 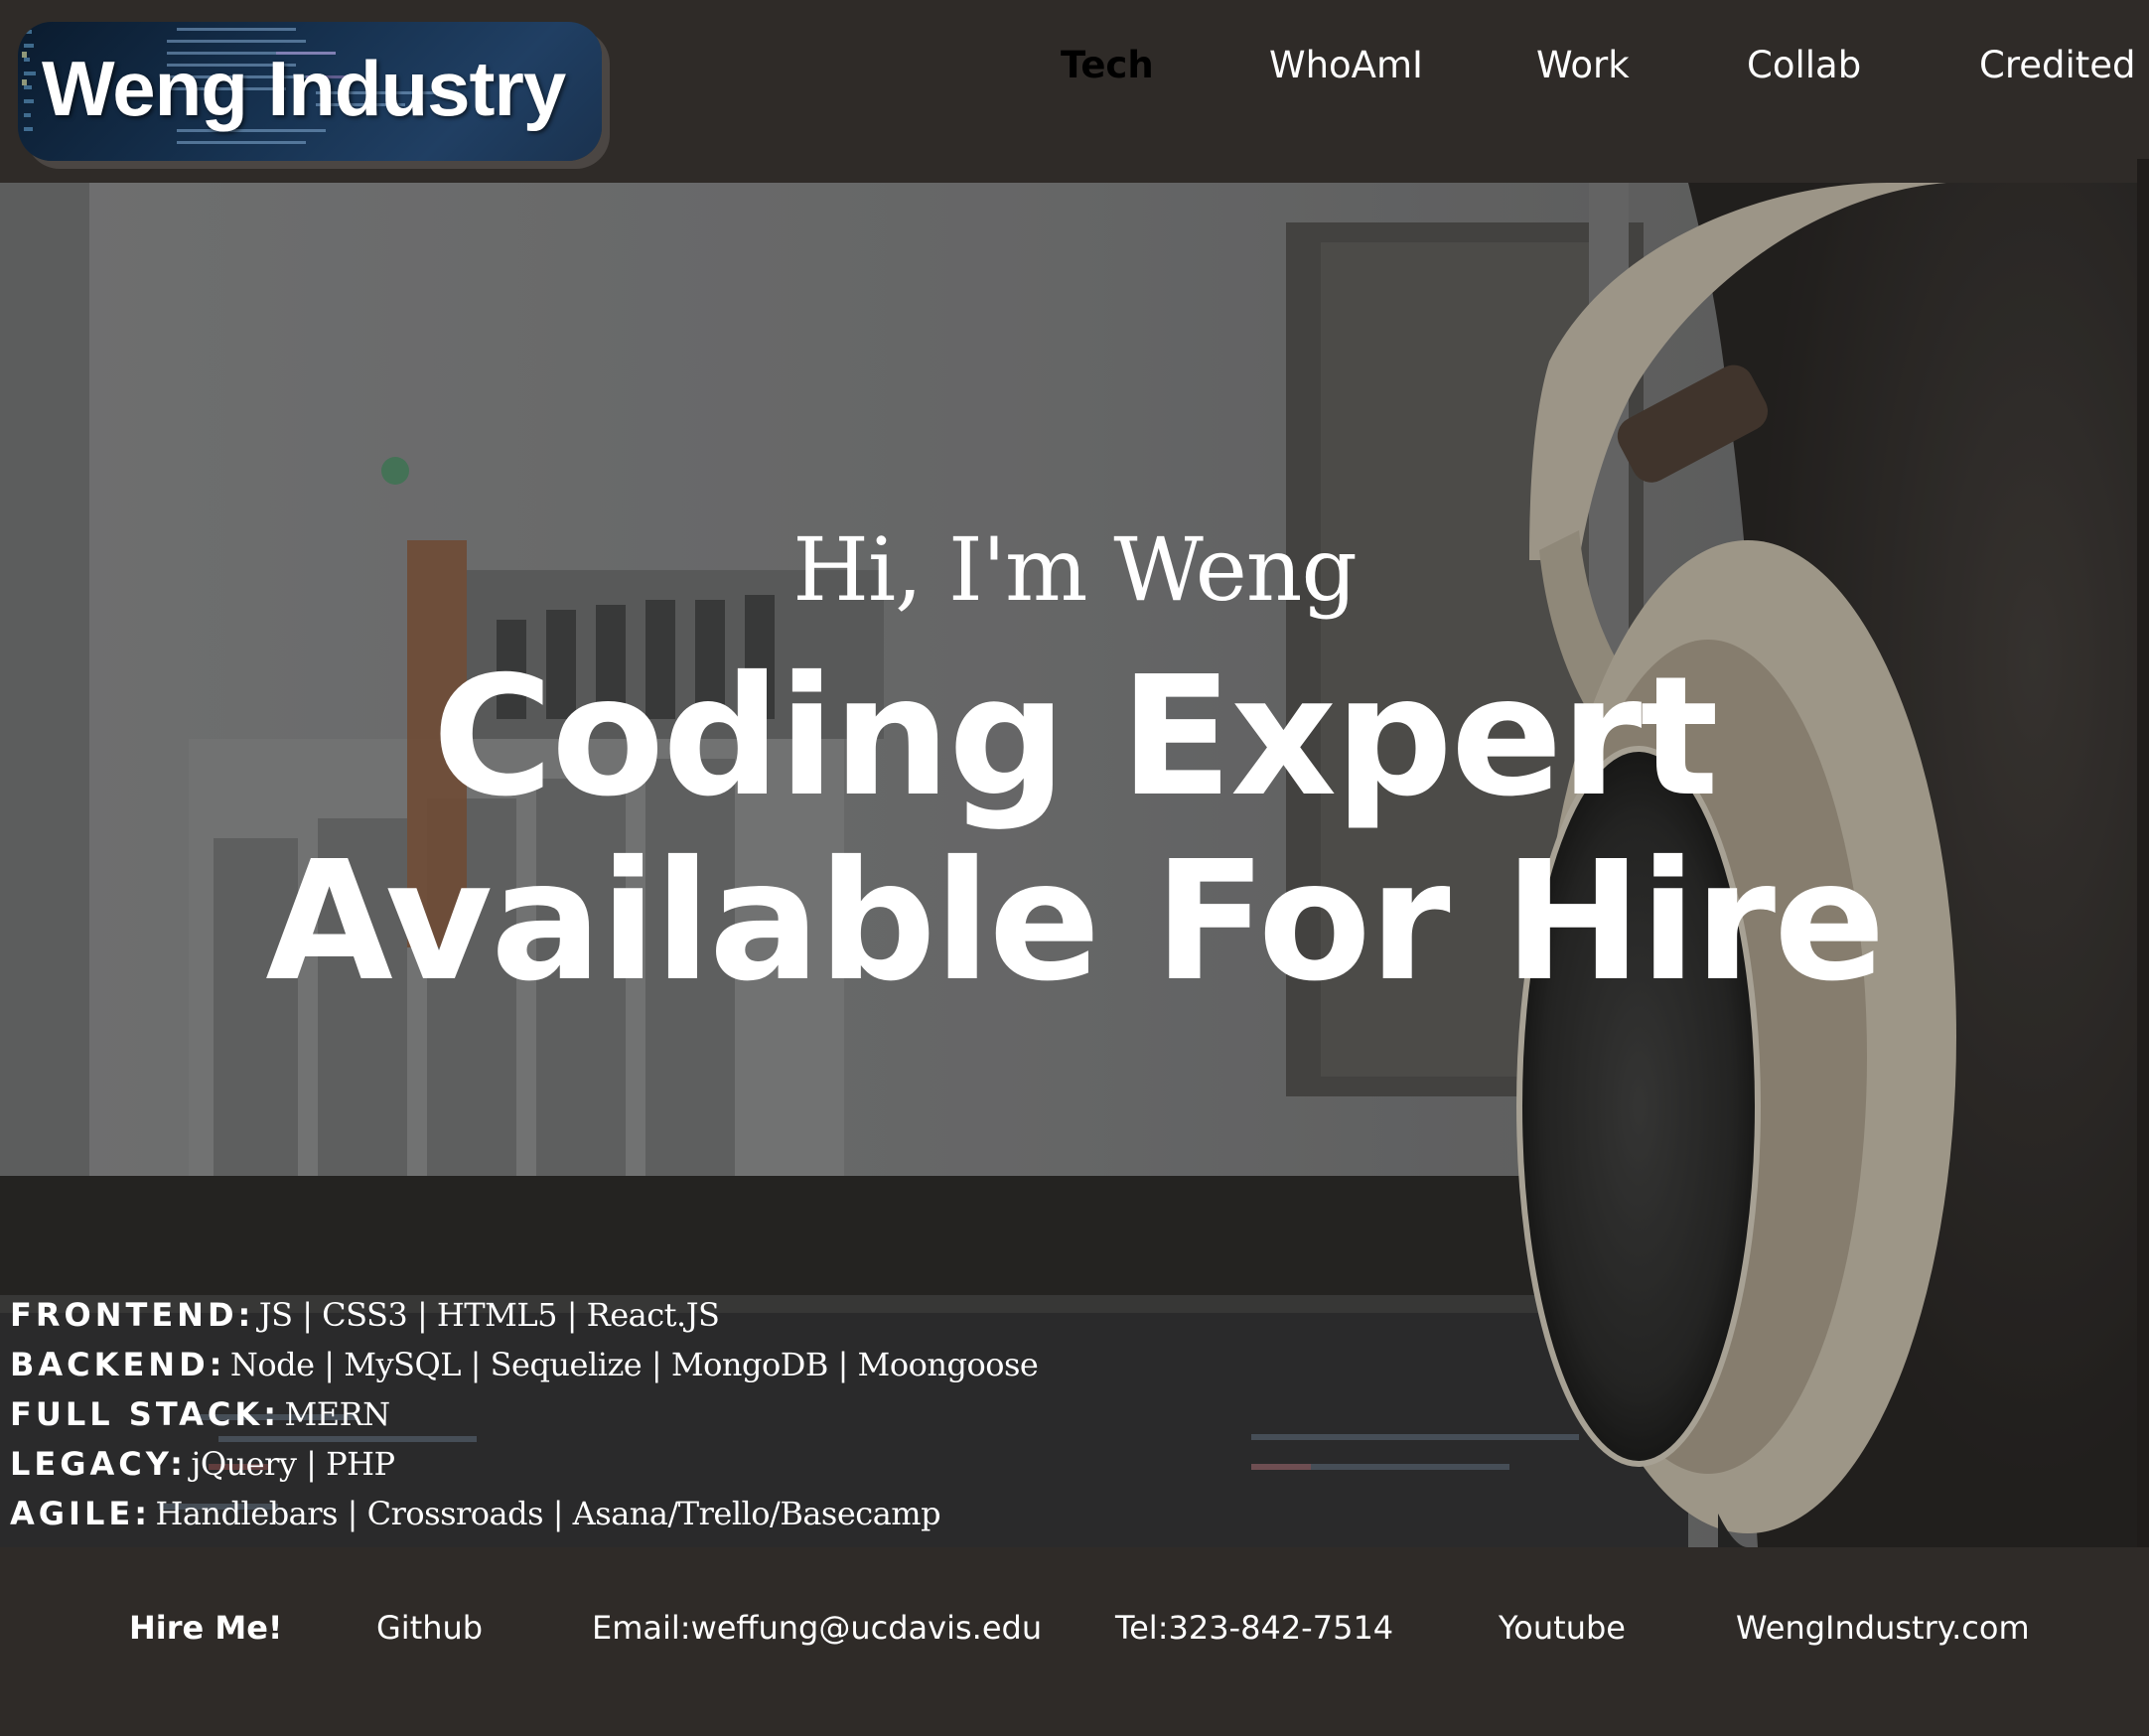 What do you see at coordinates (1883, 1628) in the screenshot?
I see `footer-website-link: WengIndustry.com` at bounding box center [1883, 1628].